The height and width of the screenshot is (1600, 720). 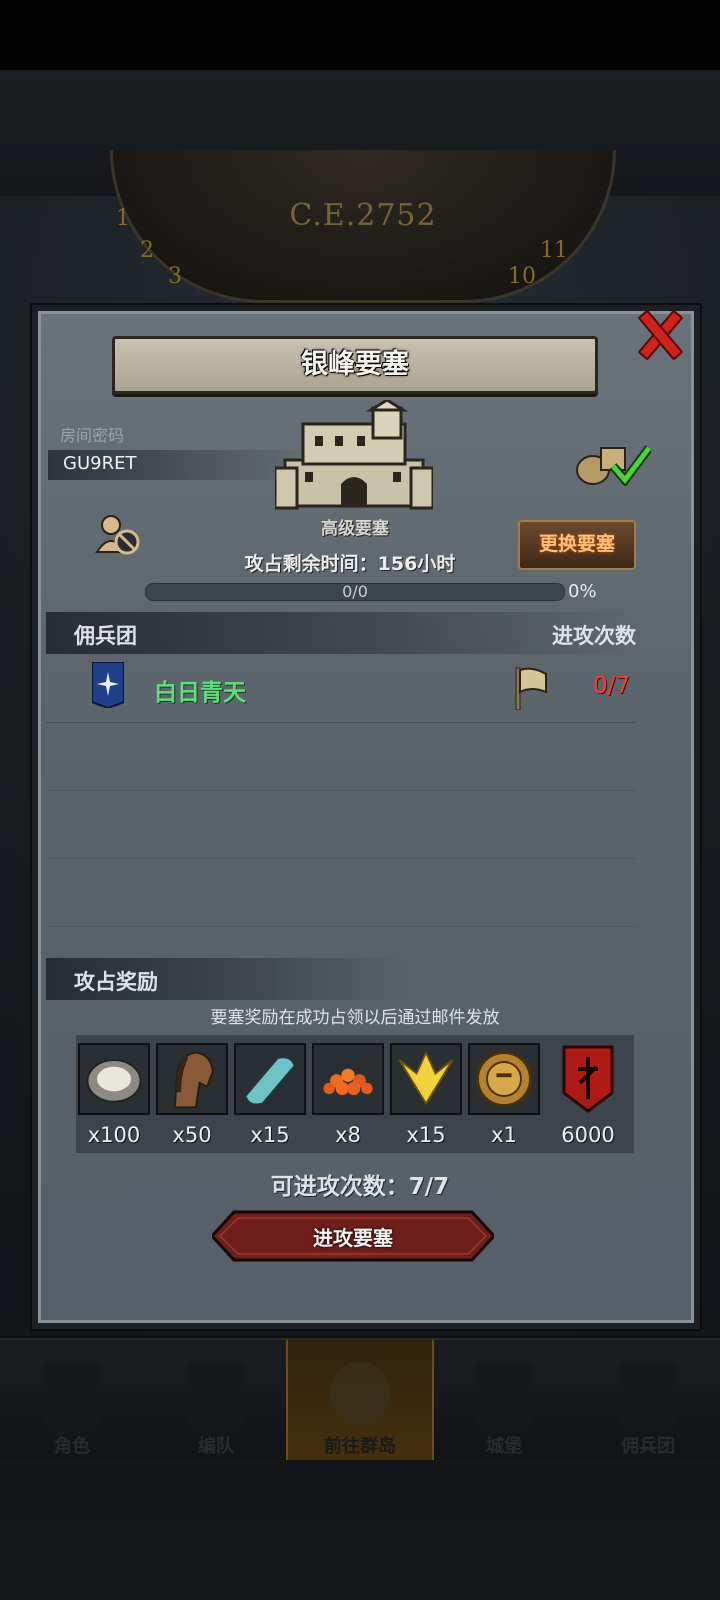 I want to click on progress-percent: 0%, so click(x=582, y=591).